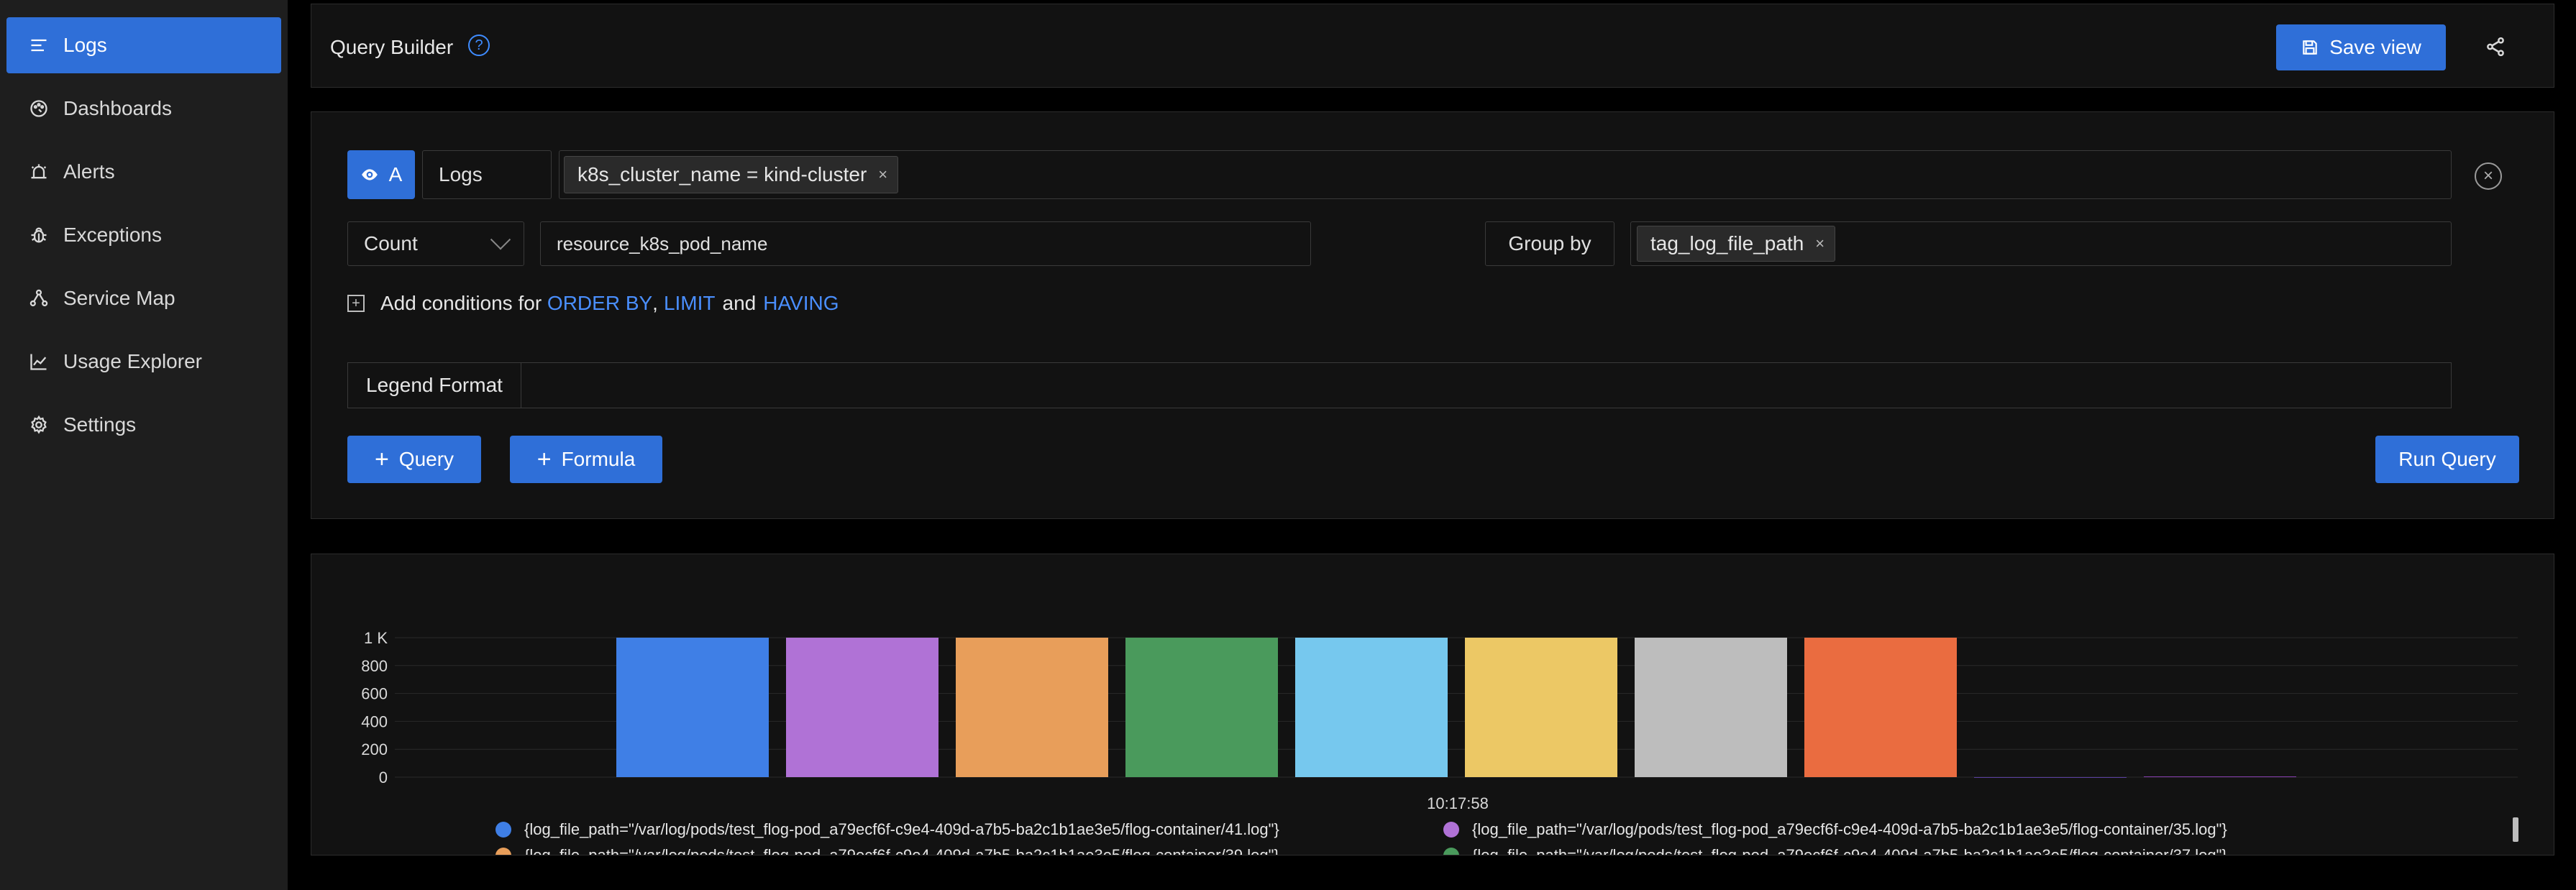 This screenshot has height=890, width=2576. Describe the element at coordinates (89, 171) in the screenshot. I see `sidebar-item-label: Alerts` at that location.